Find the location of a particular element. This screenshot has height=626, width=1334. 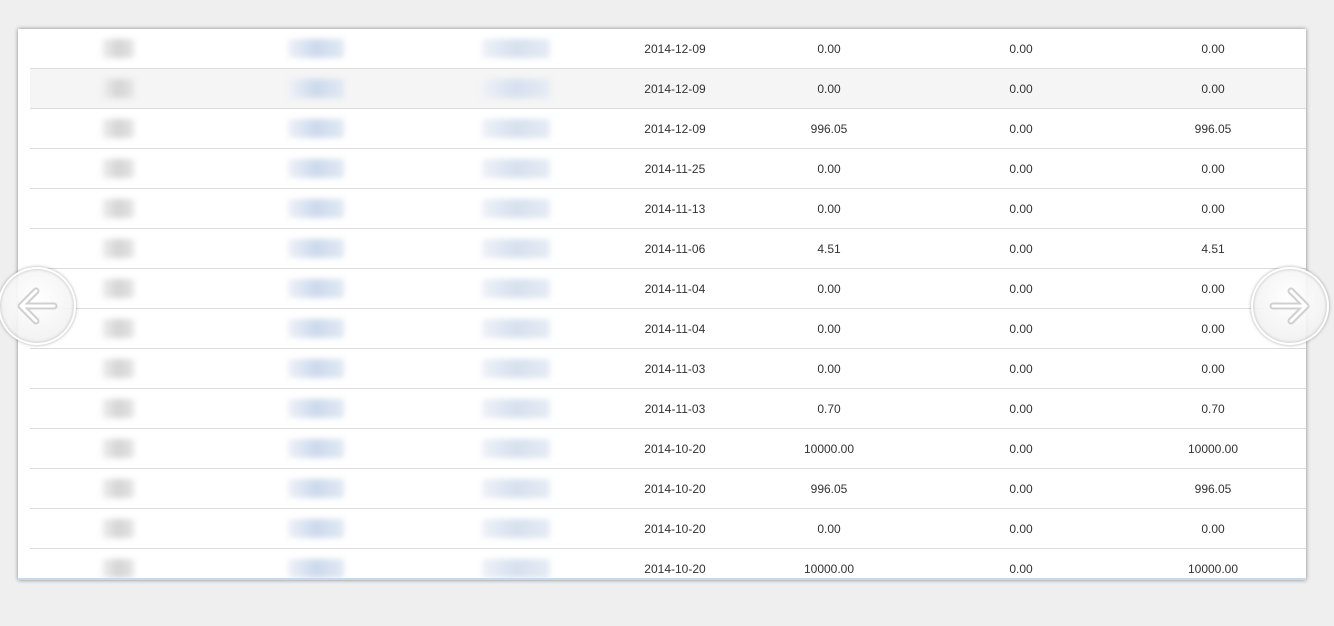

arrow-right-icon is located at coordinates (1289, 306).